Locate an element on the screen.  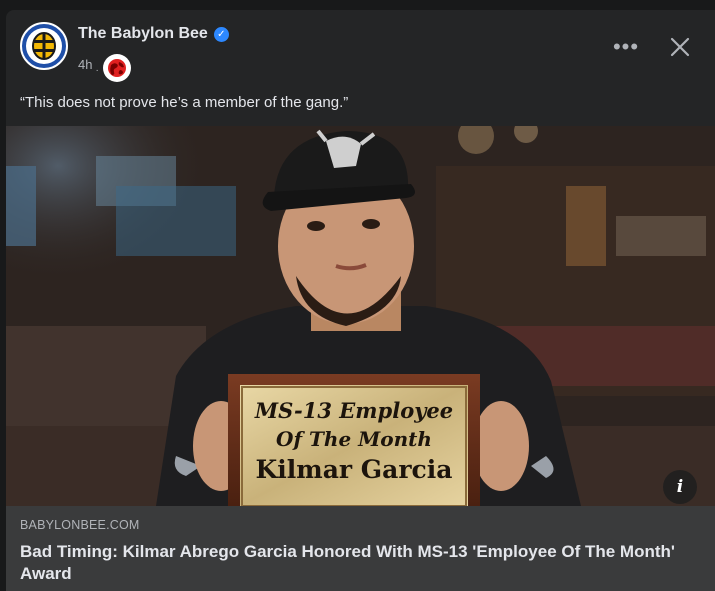
plaque-line-1: MS-13 Employee is located at coordinates (353, 410).